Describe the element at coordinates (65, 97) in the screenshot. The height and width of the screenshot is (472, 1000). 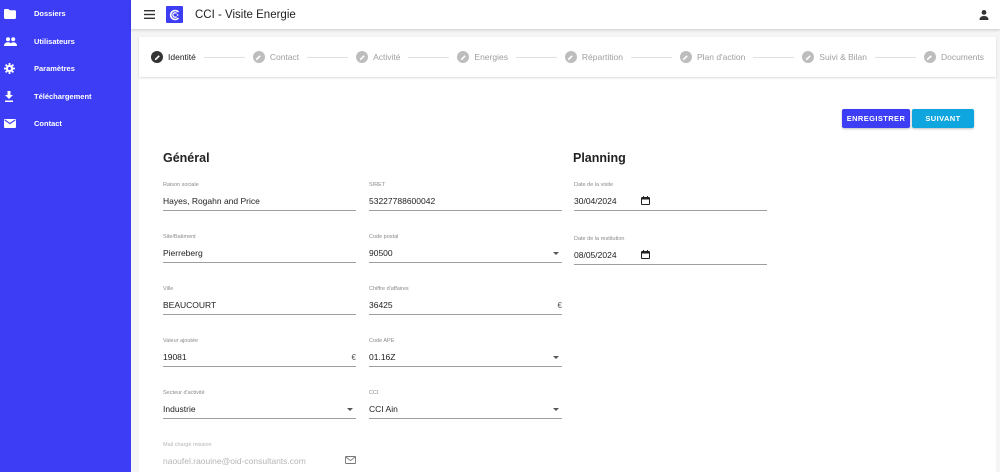
I see `sidebar-item-telechargement: Téléchargement` at that location.